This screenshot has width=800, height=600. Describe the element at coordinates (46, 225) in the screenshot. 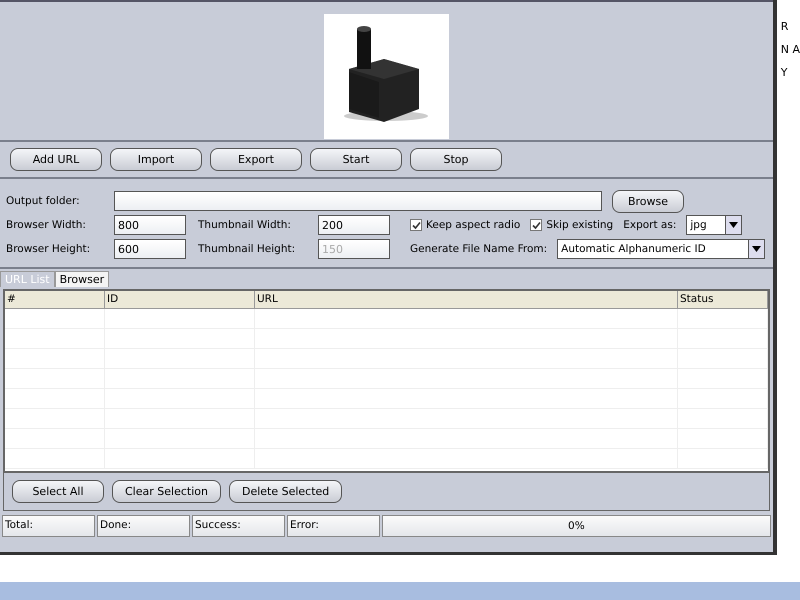

I see `field-label: Browser Width:` at that location.